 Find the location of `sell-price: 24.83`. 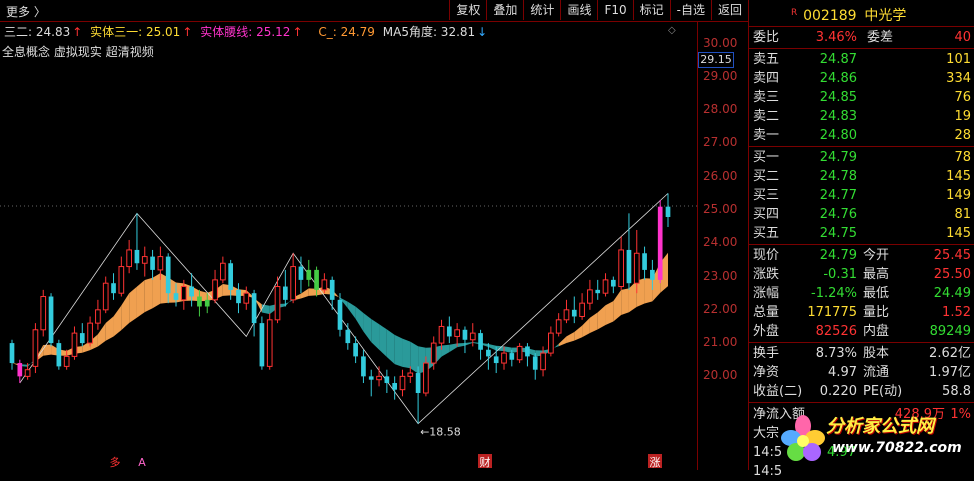

sell-price: 24.83 is located at coordinates (838, 116).